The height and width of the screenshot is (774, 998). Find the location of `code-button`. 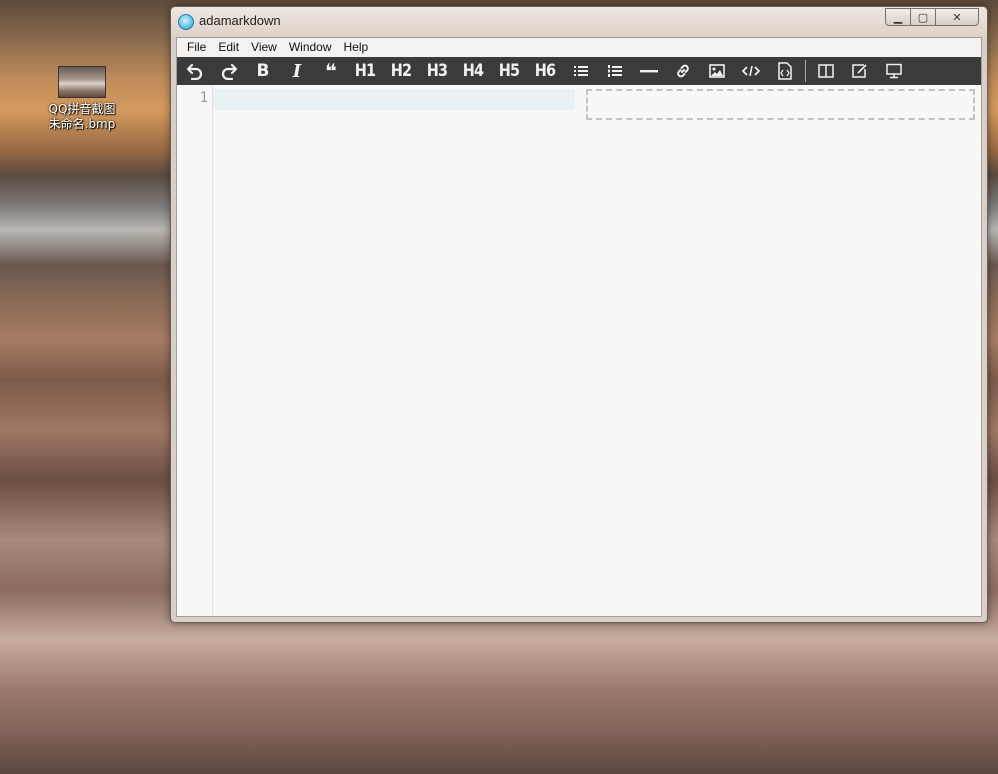

code-button is located at coordinates (751, 71).